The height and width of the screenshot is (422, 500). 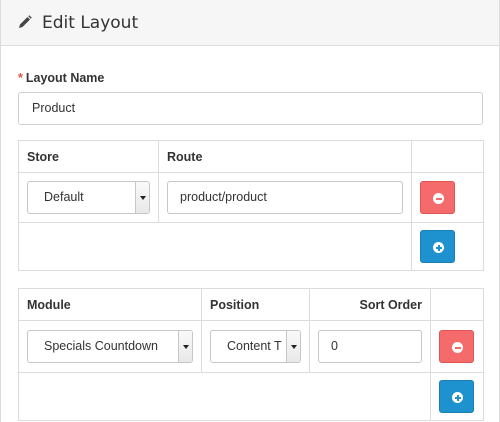 I want to click on module-add-row, so click(x=251, y=396).